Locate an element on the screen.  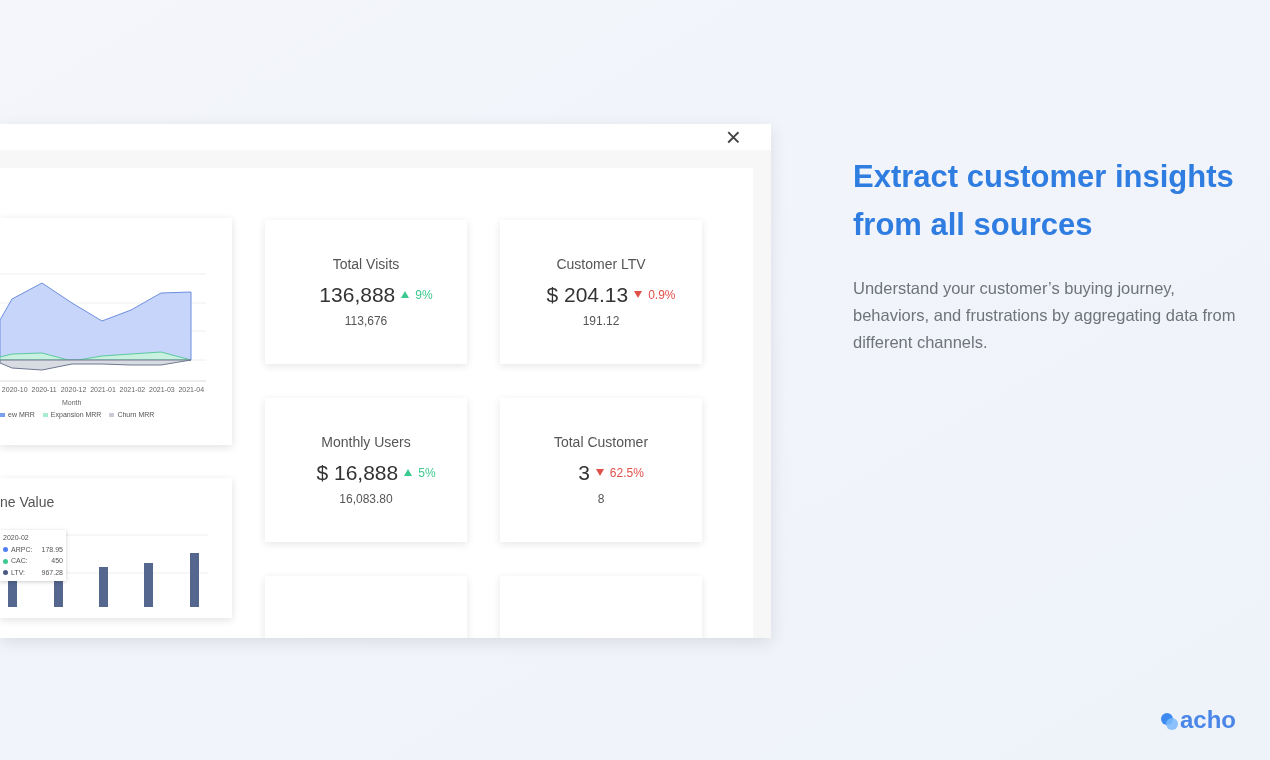
logo-icon is located at coordinates (1170, 722).